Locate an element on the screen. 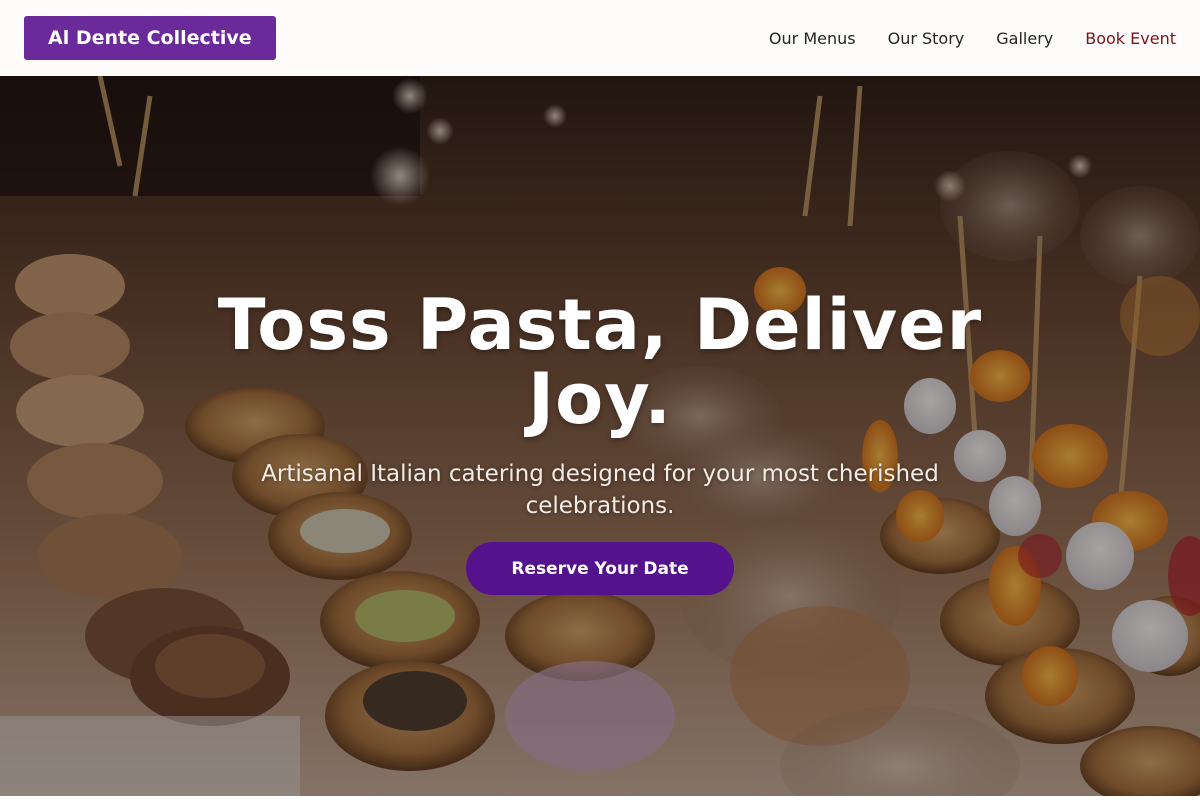  brand-logo: Al Dente Collective is located at coordinates (150, 38).